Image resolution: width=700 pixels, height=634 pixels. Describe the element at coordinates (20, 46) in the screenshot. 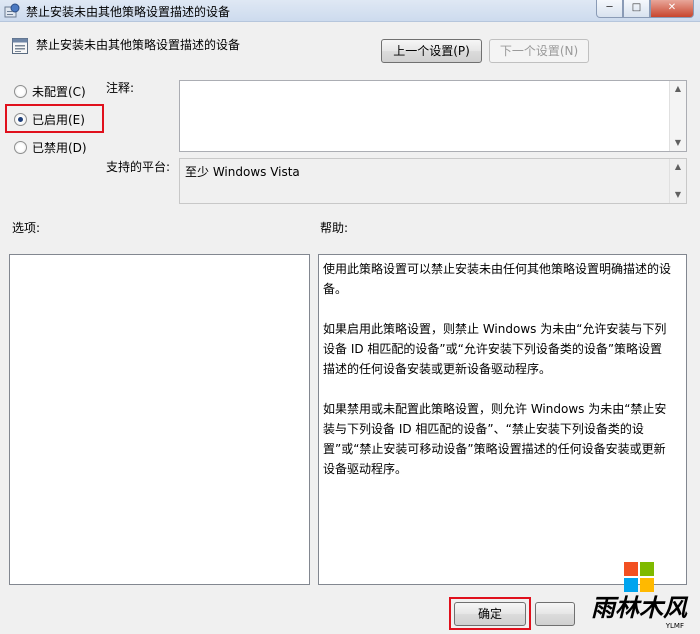

I see `policy-setting-icon` at that location.